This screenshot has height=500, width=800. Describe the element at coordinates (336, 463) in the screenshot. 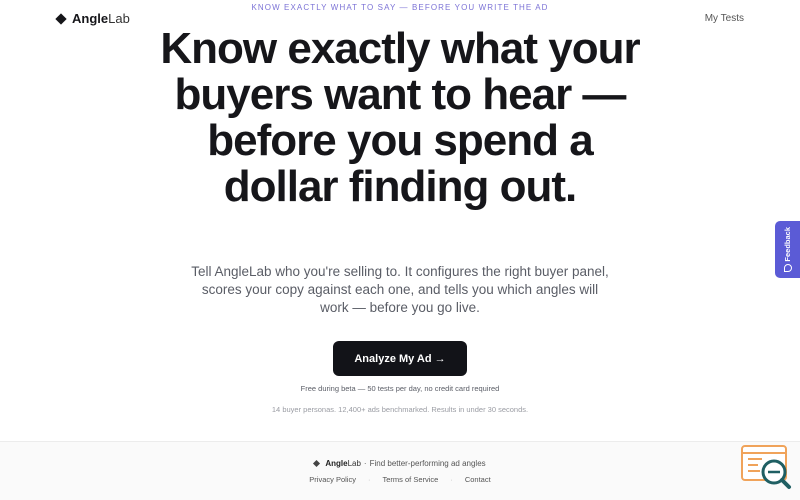

I see `footer-brand-bold: Angle` at that location.